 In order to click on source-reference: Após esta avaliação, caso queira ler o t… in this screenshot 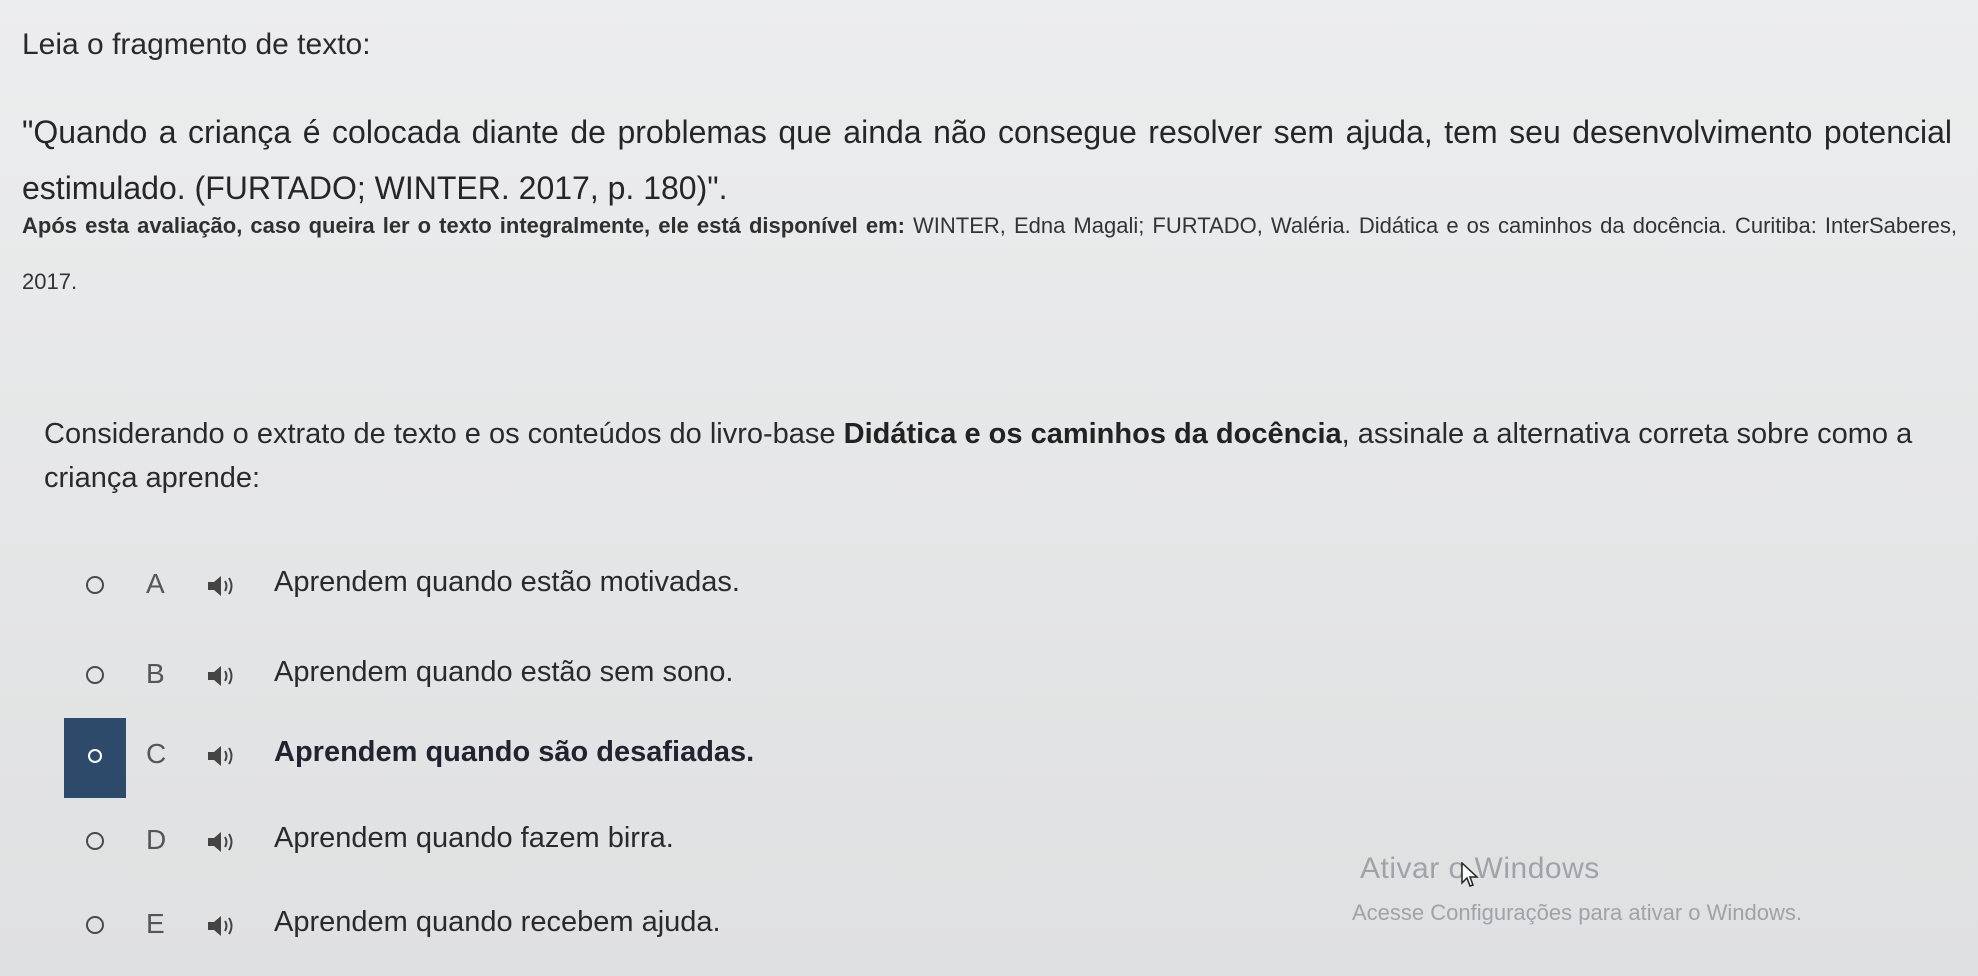, I will do `click(989, 254)`.